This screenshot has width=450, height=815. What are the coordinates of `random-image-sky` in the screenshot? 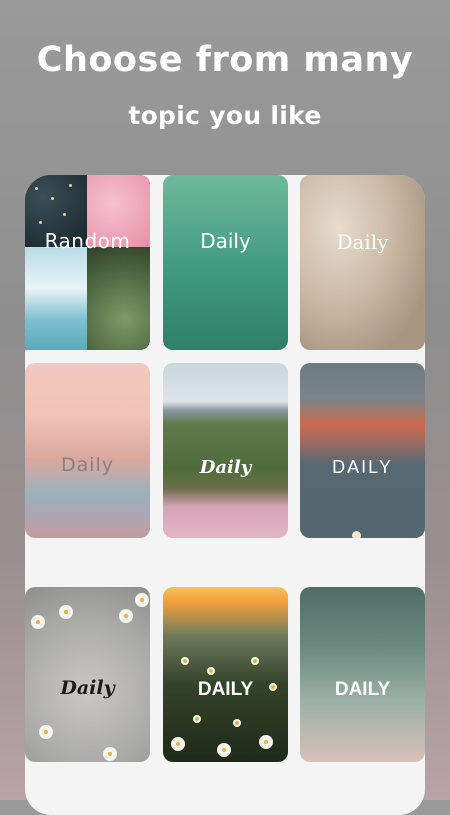 It's located at (56, 298).